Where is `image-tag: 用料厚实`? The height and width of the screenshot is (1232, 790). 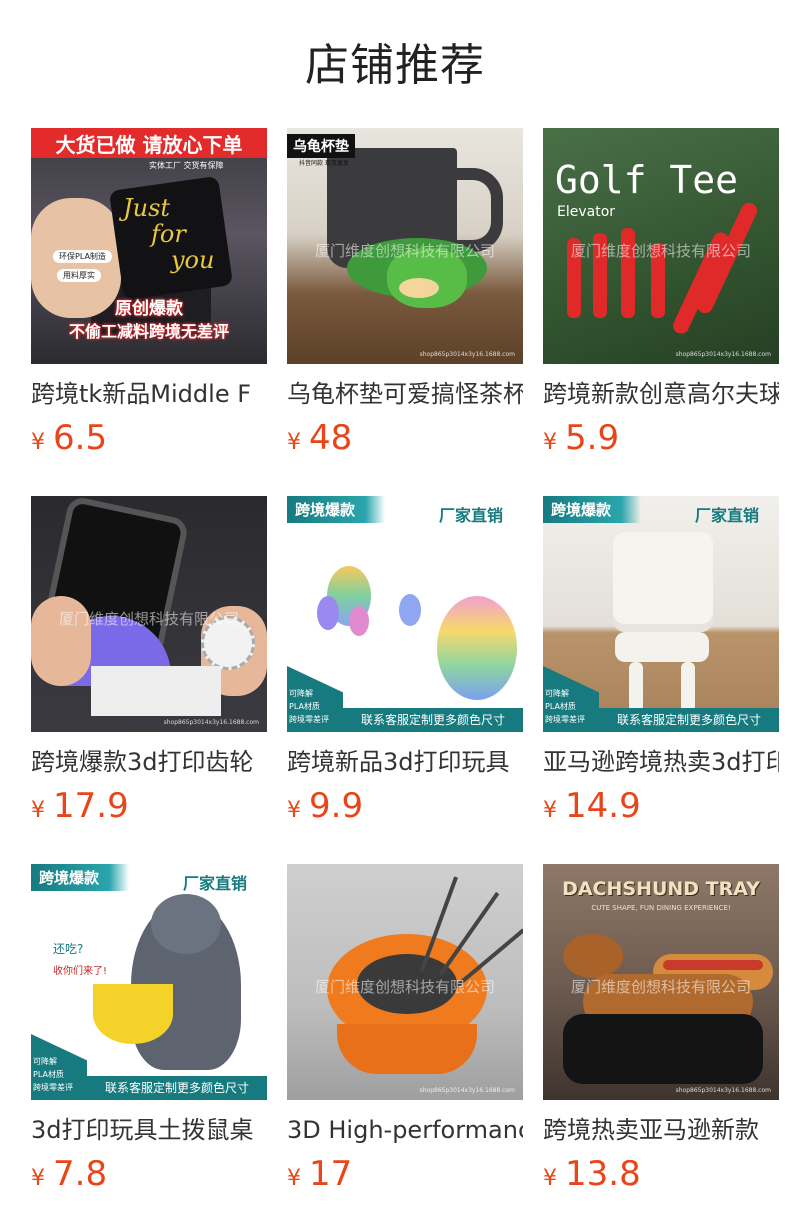 image-tag: 用料厚实 is located at coordinates (79, 275).